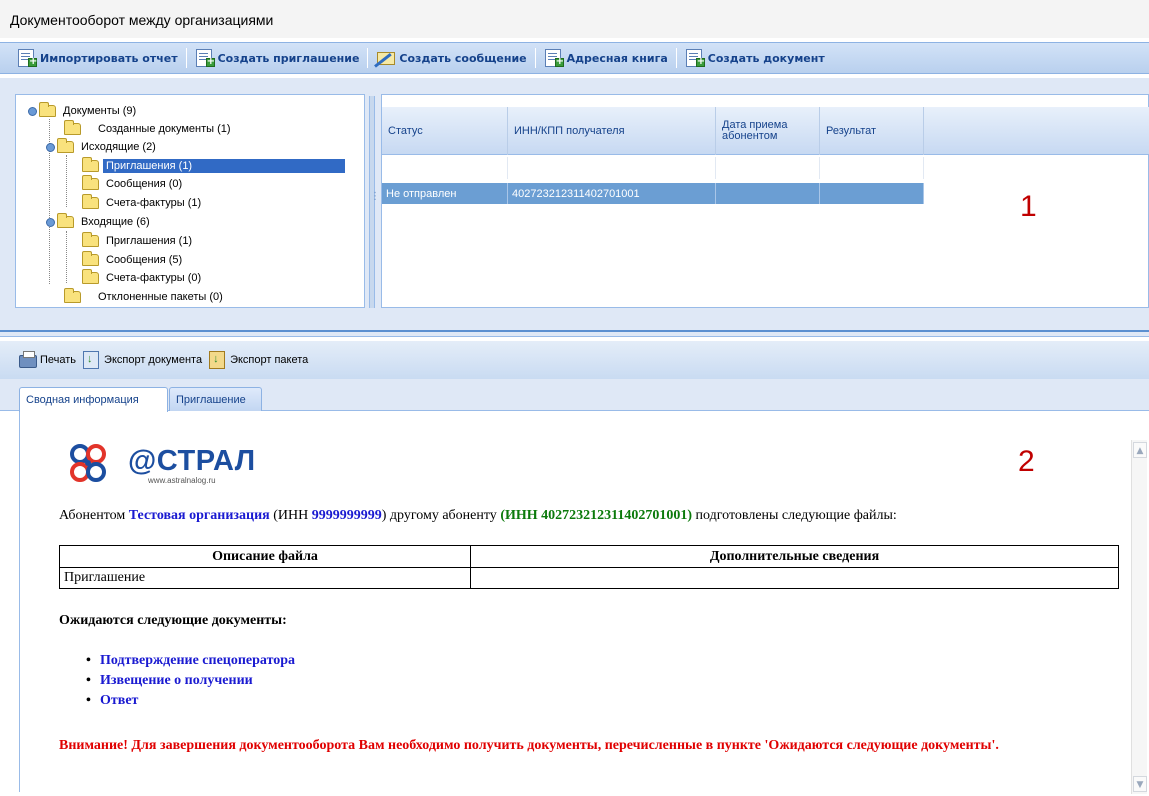 This screenshot has height=796, width=1149. What do you see at coordinates (215, 399) in the screenshot?
I see `tab-invitation: Приглашение` at bounding box center [215, 399].